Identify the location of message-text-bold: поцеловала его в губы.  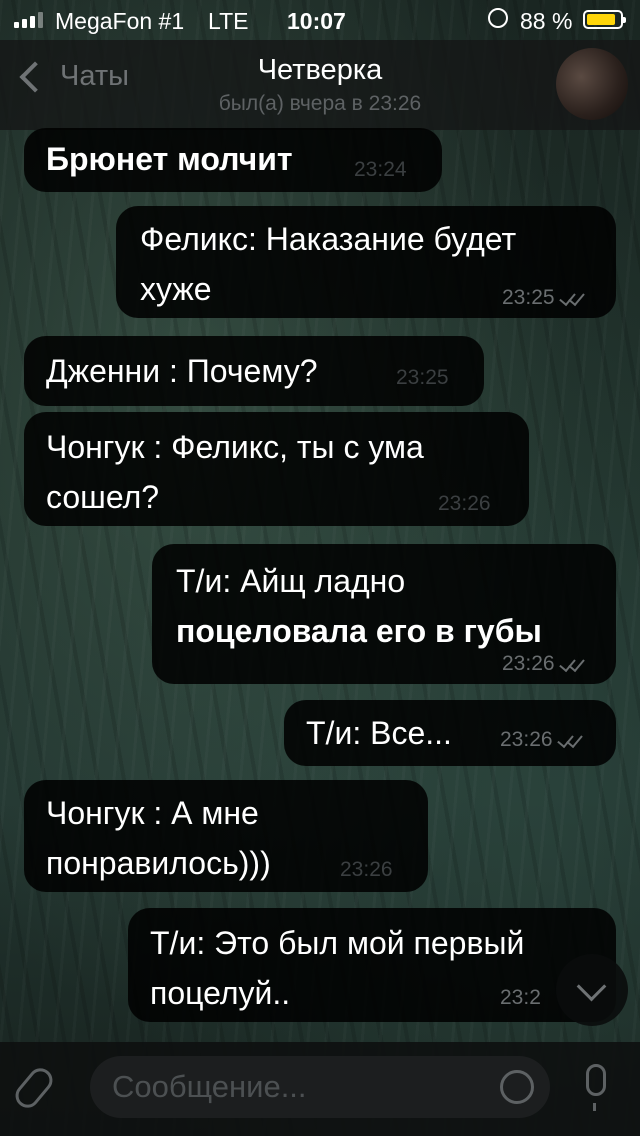
(359, 631).